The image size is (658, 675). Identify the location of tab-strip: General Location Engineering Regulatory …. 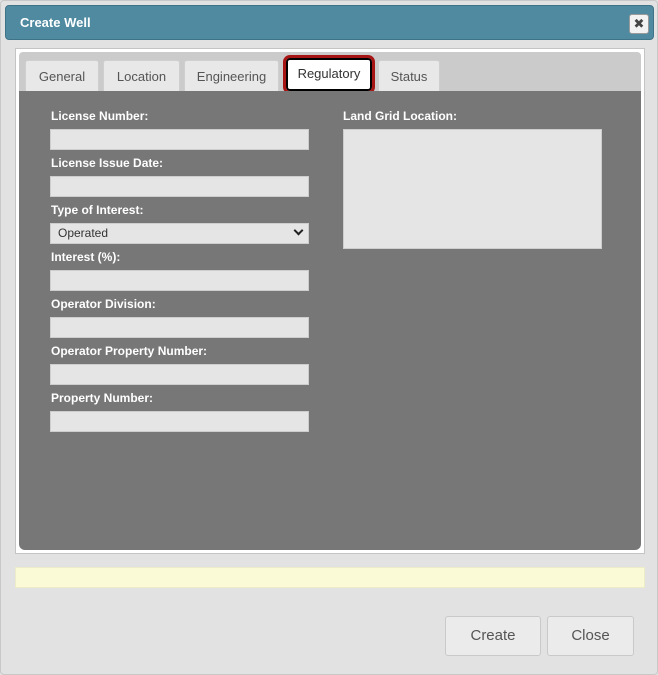
(330, 73).